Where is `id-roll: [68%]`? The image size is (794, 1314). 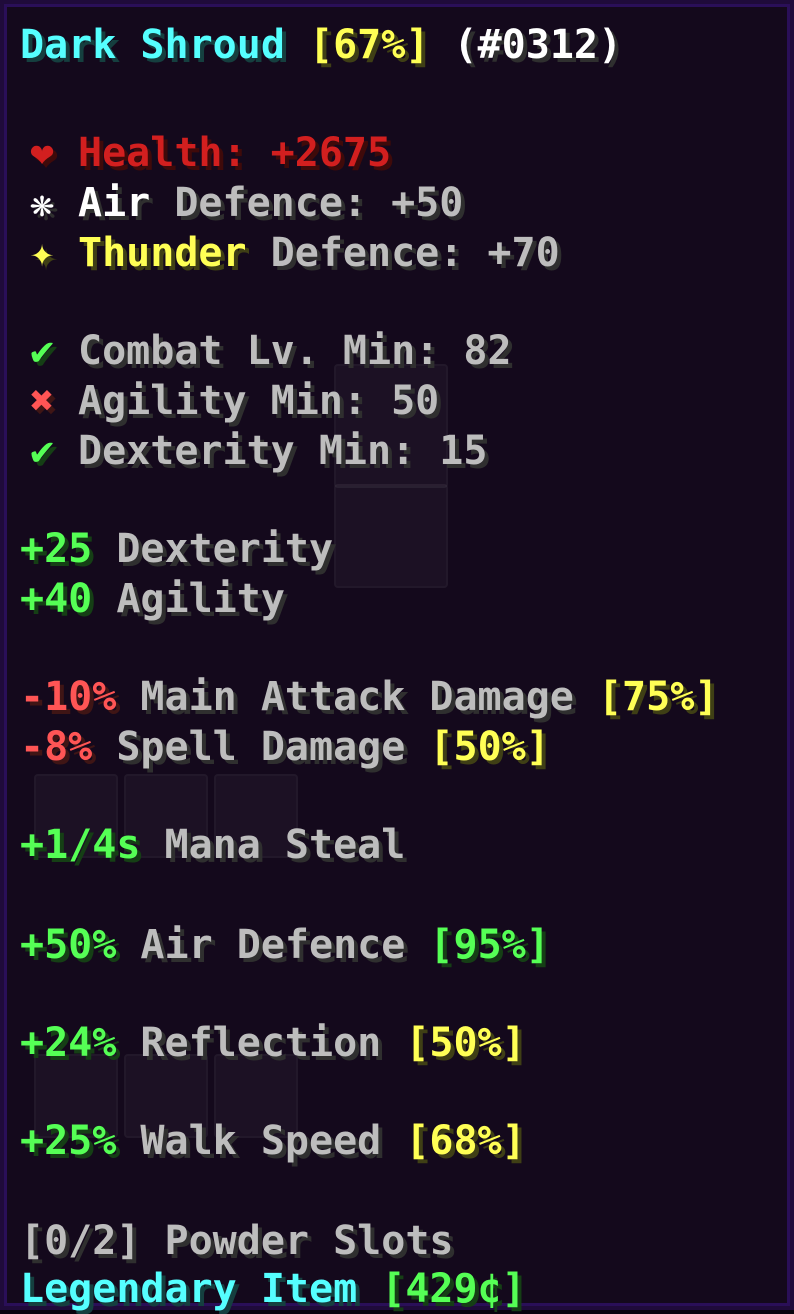
id-roll: [68%] is located at coordinates (465, 1141).